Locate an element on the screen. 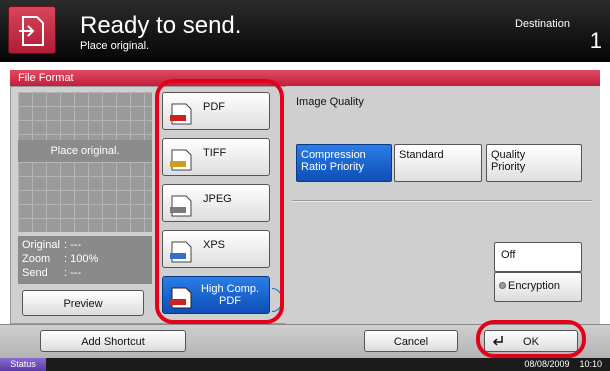  preview-area is located at coordinates (85, 162).